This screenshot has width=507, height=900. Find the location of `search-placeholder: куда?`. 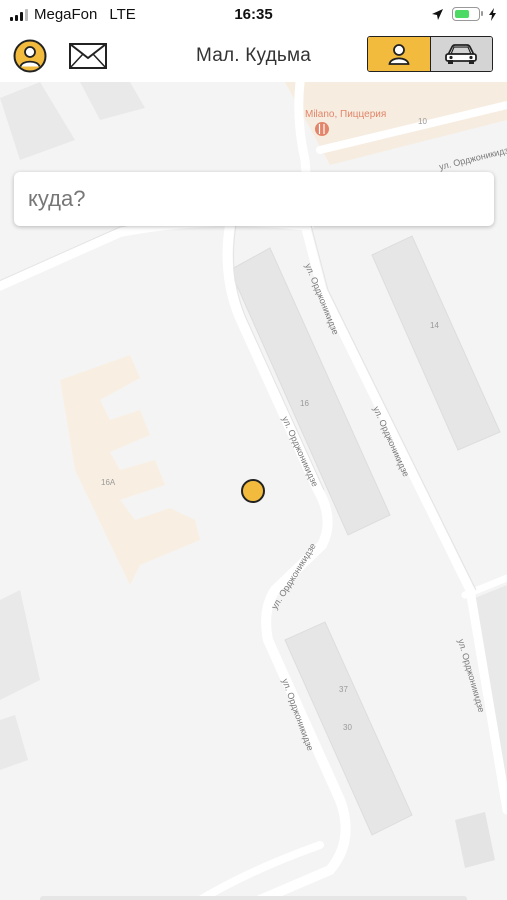

search-placeholder: куда? is located at coordinates (57, 198).